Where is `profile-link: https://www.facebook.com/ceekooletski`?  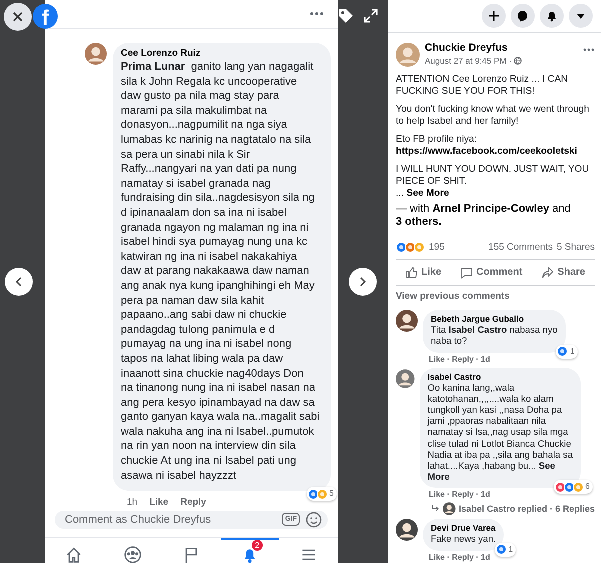
profile-link: https://www.facebook.com/ceekooletski is located at coordinates (495, 152).